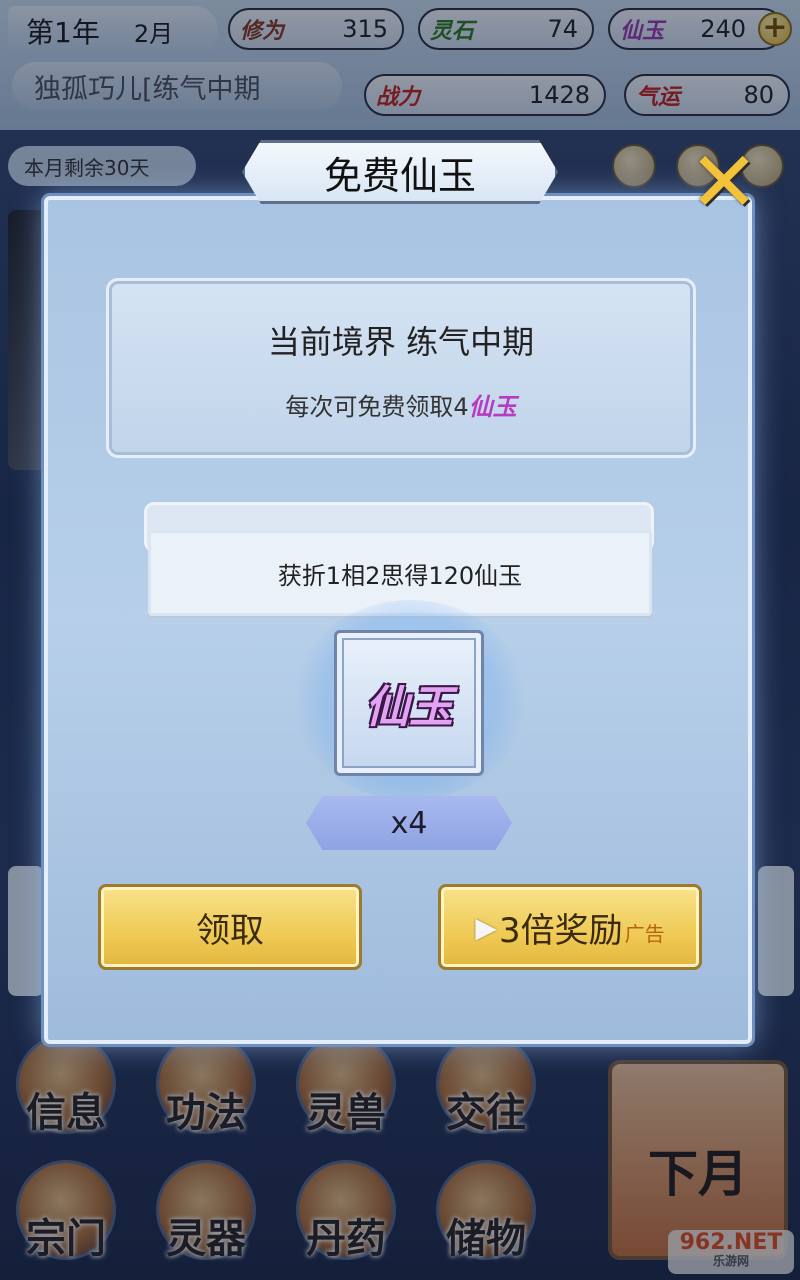 Image resolution: width=800 pixels, height=1280 pixels. What do you see at coordinates (724, 182) in the screenshot?
I see `close-icon: ✕` at bounding box center [724, 182].